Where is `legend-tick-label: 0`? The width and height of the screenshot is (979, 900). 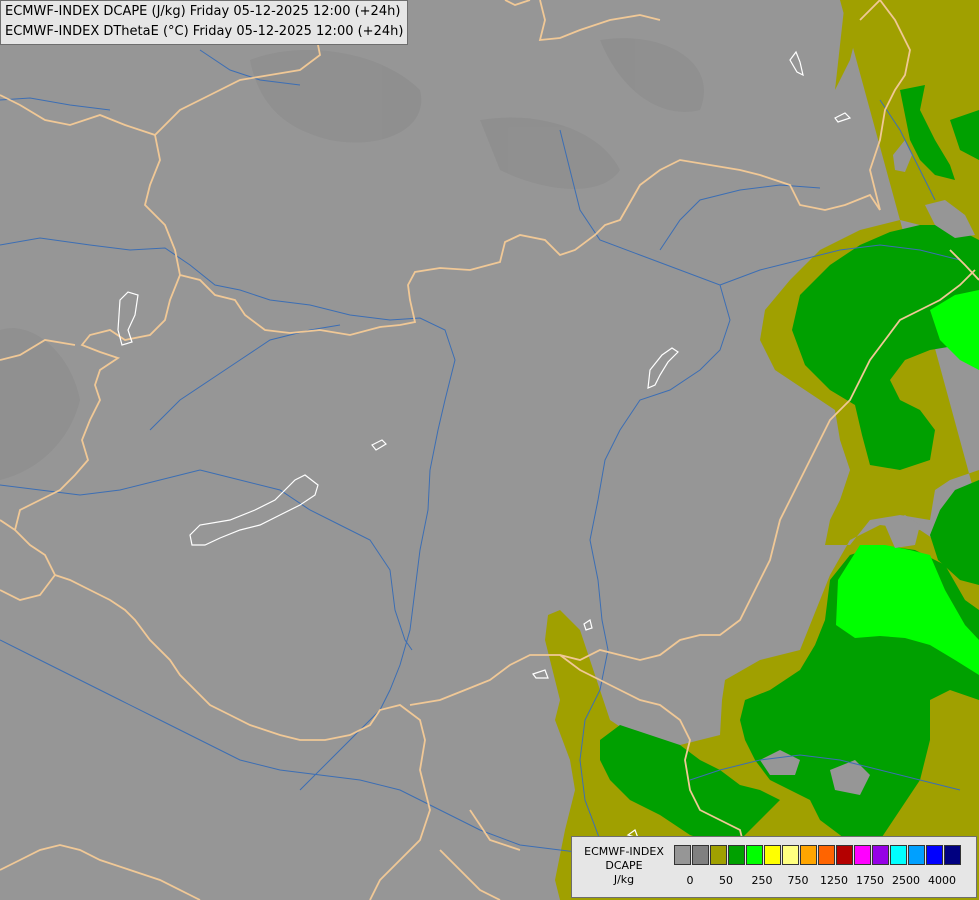
legend-tick-label: 0 is located at coordinates (690, 880).